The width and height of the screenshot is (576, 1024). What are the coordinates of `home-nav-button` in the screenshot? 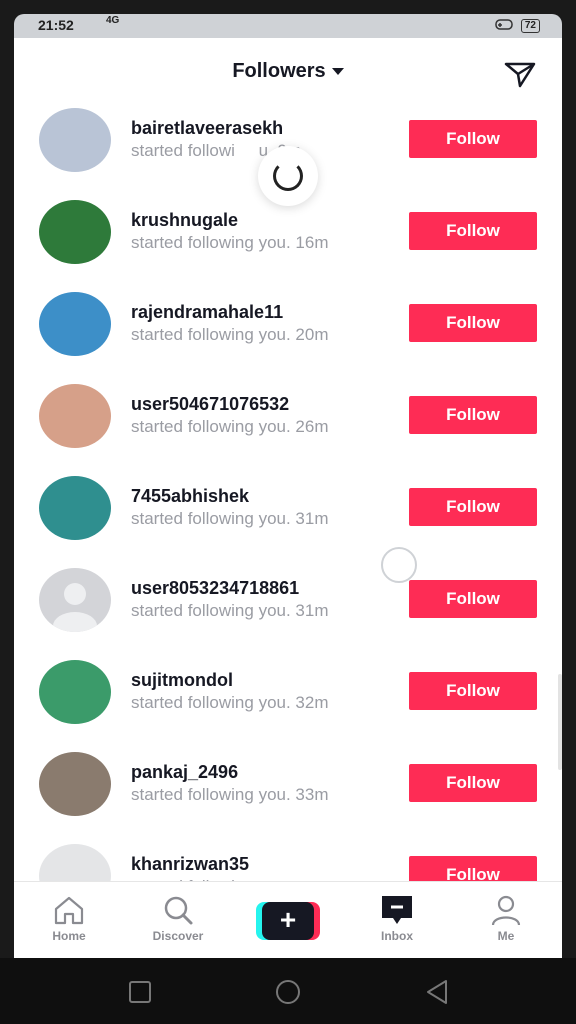 It's located at (288, 994).